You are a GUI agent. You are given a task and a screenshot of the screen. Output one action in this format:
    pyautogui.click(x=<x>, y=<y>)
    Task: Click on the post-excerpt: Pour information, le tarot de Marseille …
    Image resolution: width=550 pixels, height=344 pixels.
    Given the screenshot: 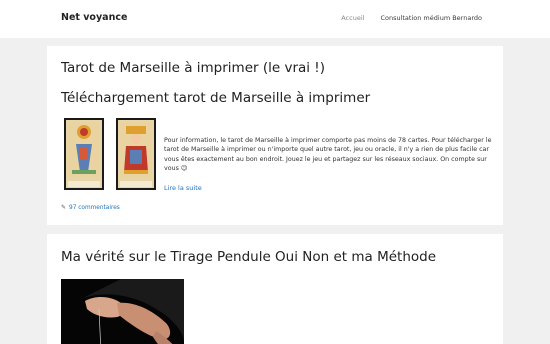 What is the action you would take?
    pyautogui.click(x=328, y=155)
    